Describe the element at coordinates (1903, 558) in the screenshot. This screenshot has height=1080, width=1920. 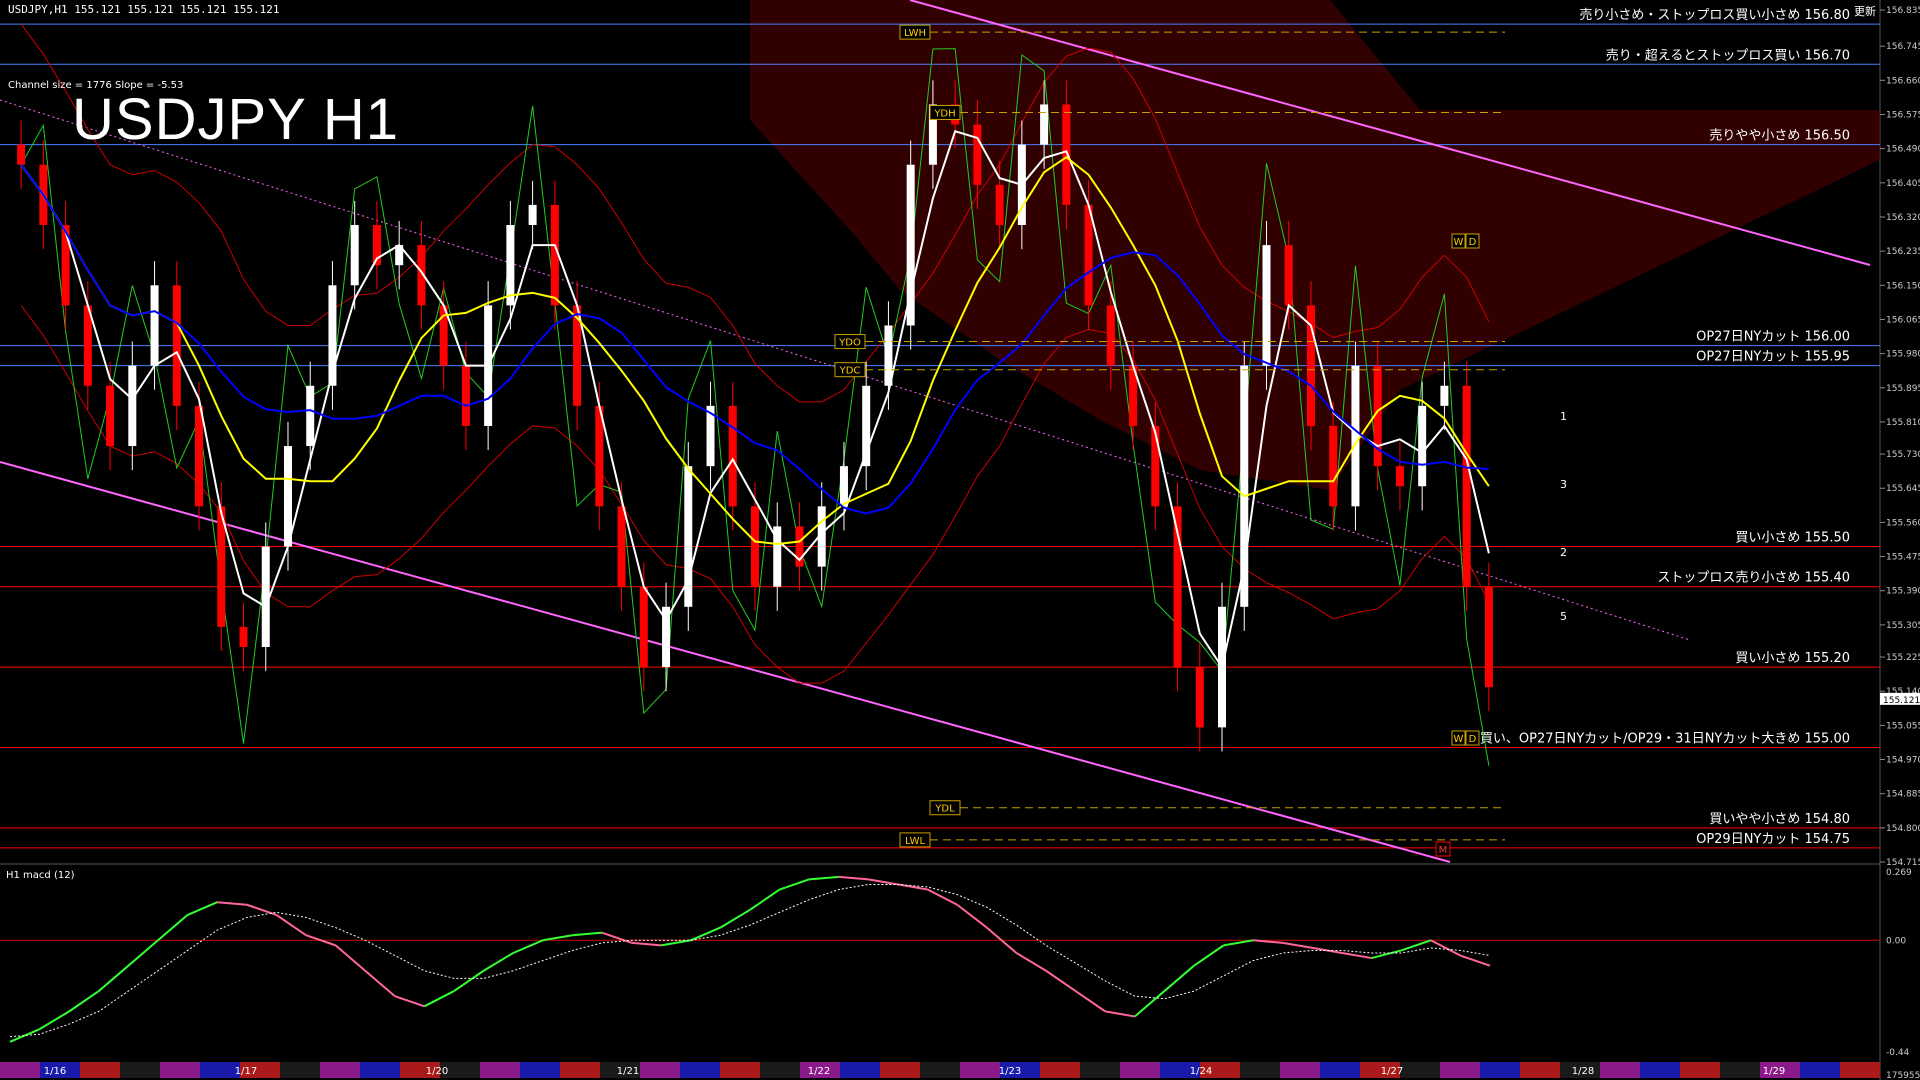
I see `y-tick-label: 155.475` at that location.